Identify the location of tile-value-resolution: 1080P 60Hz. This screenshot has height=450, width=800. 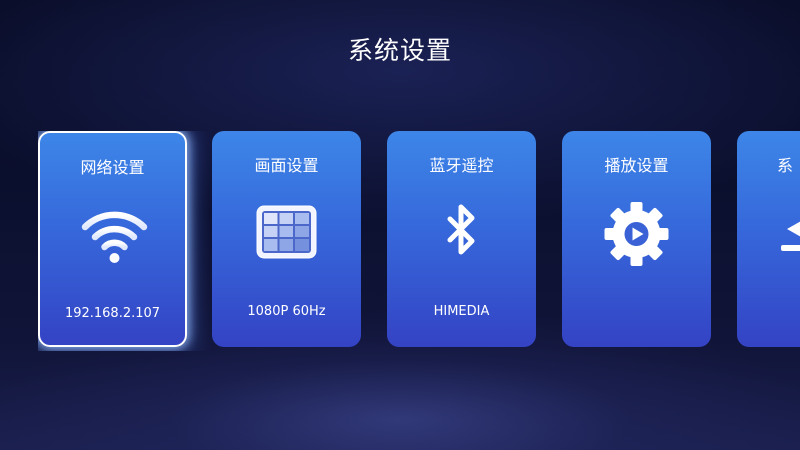
(286, 311).